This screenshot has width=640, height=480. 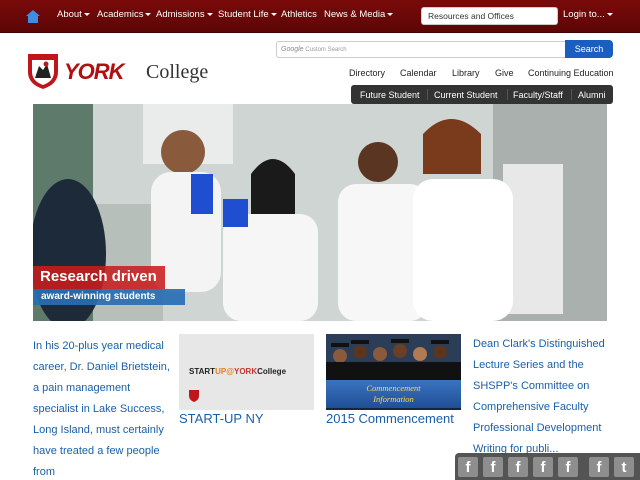 What do you see at coordinates (43, 71) in the screenshot?
I see `shield-logo-icon` at bounding box center [43, 71].